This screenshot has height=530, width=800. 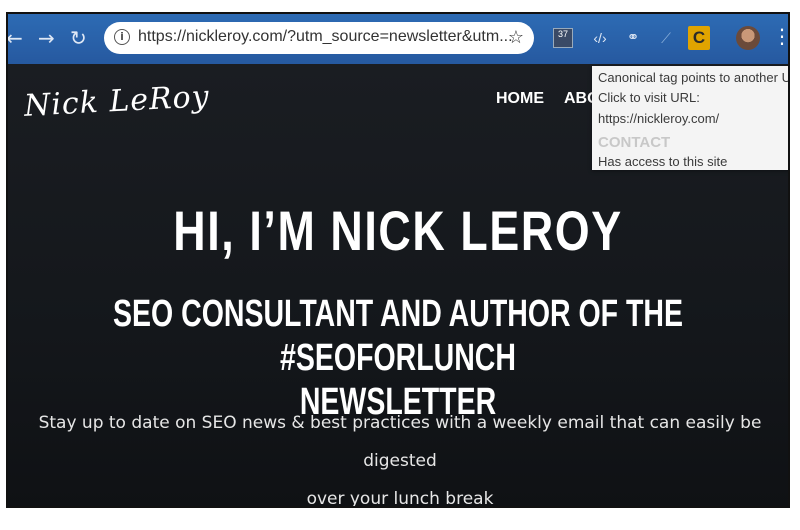 I want to click on back-arrow-icon: ←, so click(x=15, y=38).